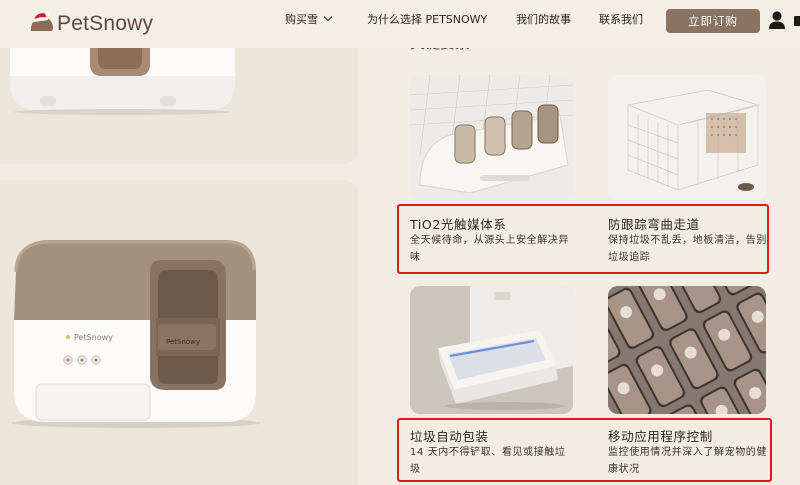  What do you see at coordinates (797, 20) in the screenshot?
I see `cart-icon` at bounding box center [797, 20].